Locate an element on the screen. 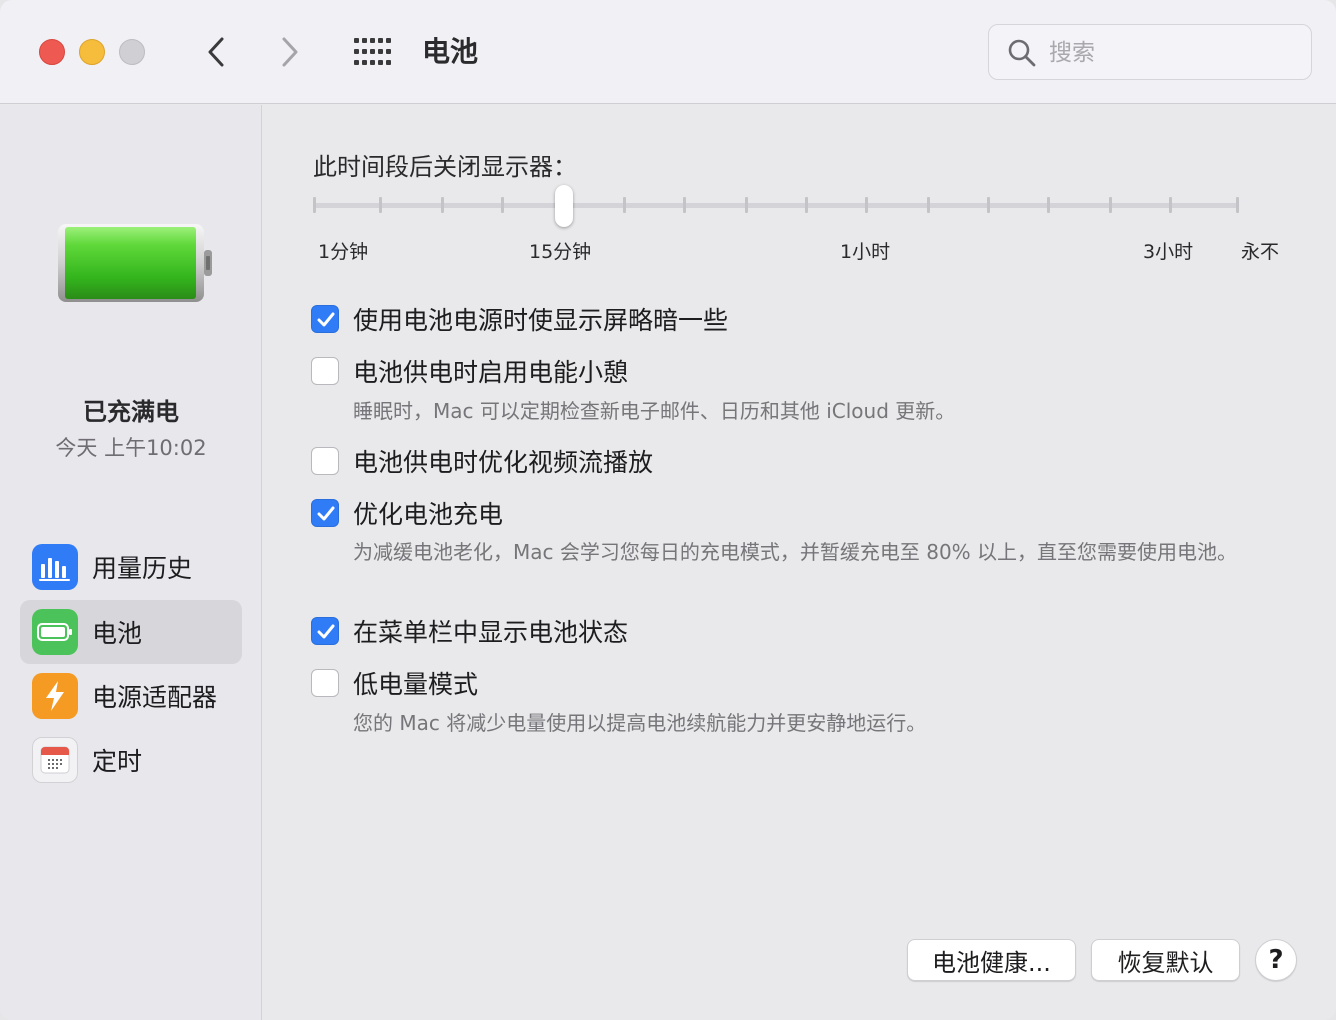  sidebar-item-label: 电池 is located at coordinates (117, 633).